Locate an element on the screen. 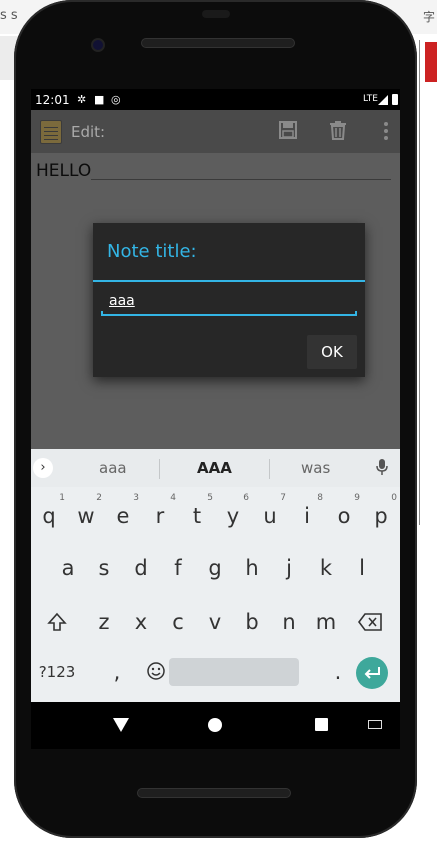 Image resolution: width=437 pixels, height=845 pixels. home-icon is located at coordinates (215, 725).